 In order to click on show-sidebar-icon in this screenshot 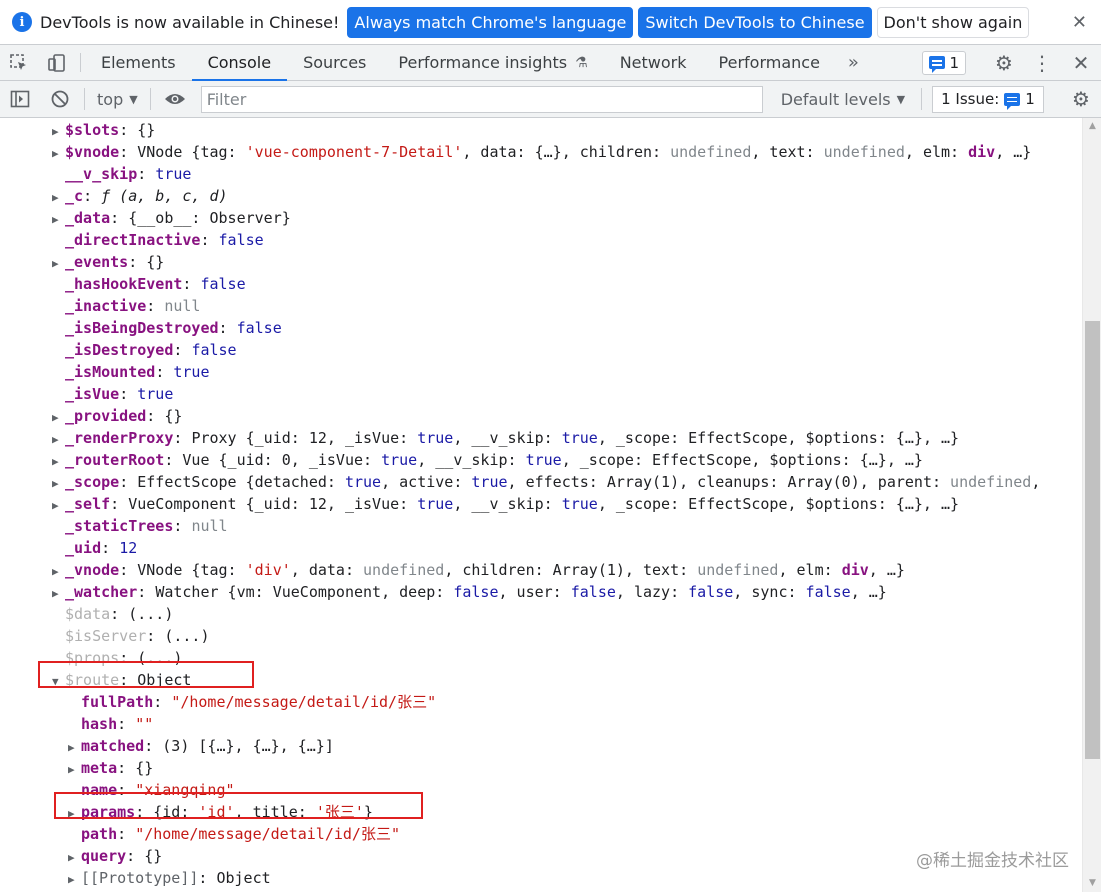, I will do `click(20, 99)`.